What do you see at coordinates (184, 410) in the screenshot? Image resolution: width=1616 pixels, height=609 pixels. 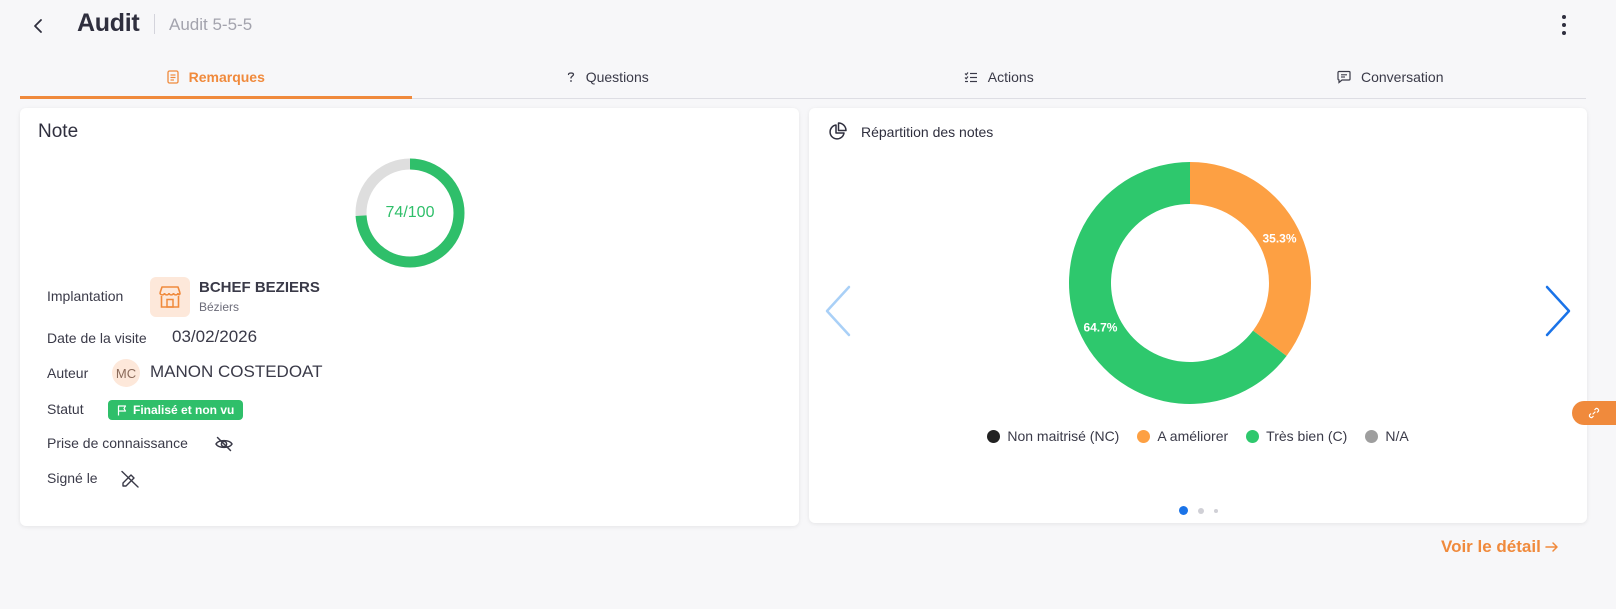 I see `status-text: Finalisé et non vu` at bounding box center [184, 410].